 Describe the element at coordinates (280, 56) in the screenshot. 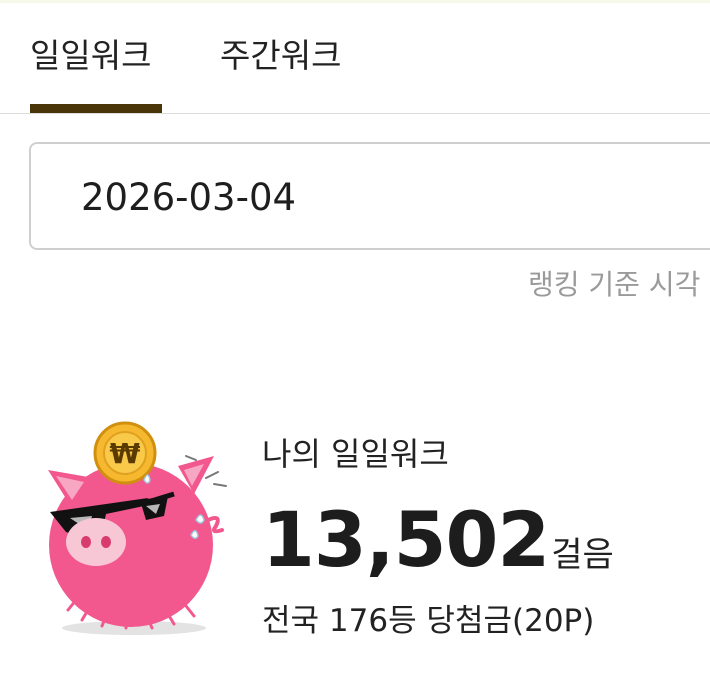

I see `tab-weekly-walk: 주간워크` at that location.